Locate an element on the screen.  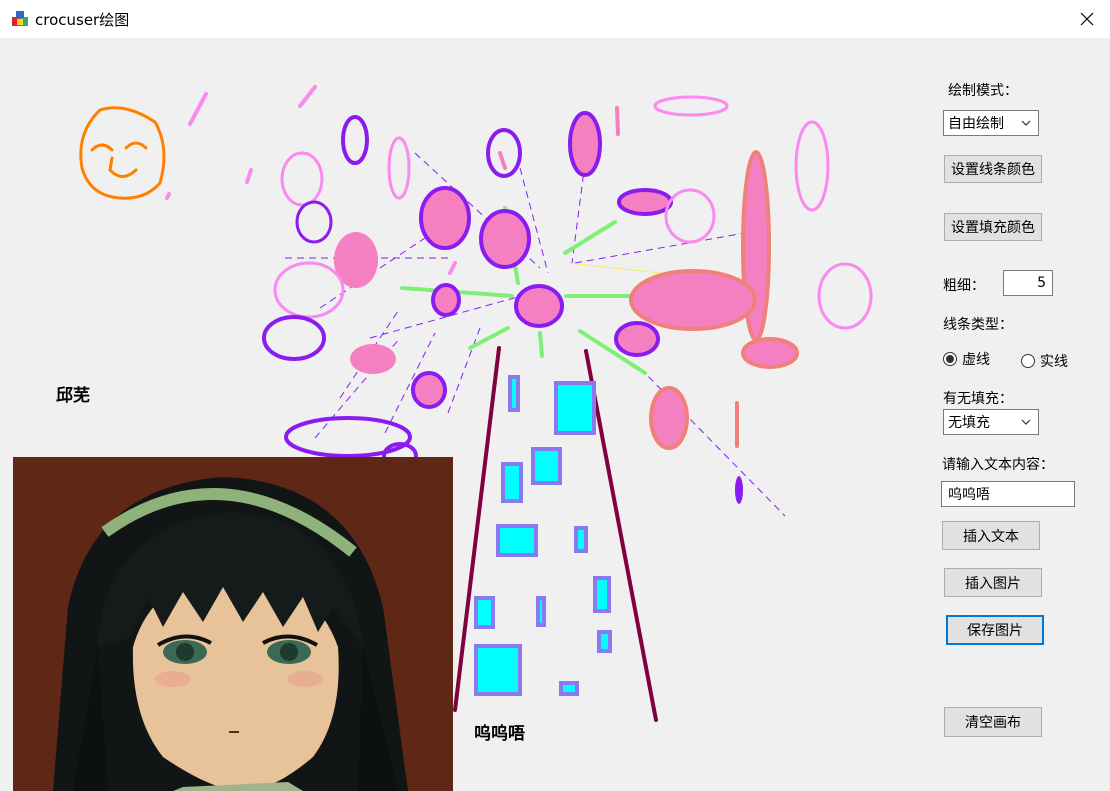
draw-mode-label: 绘制模式： is located at coordinates (983, 91).